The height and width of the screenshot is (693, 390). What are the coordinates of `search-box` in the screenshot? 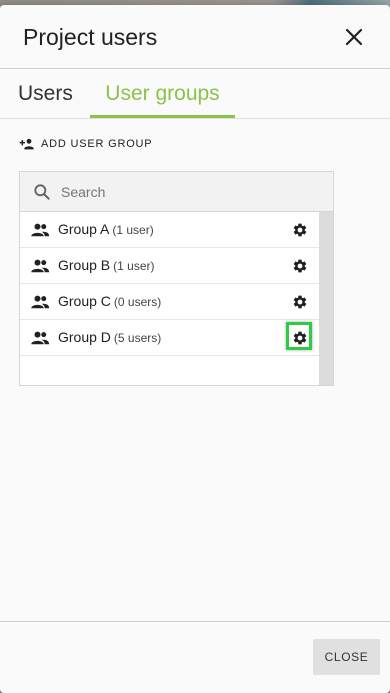 It's located at (176, 192).